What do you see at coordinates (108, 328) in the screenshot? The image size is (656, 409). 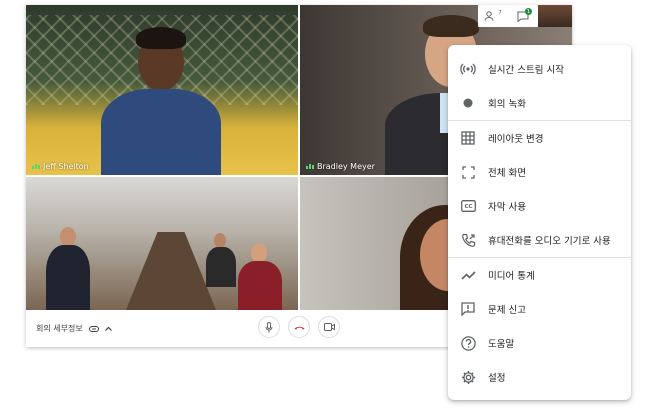 I see `chevron-up-icon` at bounding box center [108, 328].